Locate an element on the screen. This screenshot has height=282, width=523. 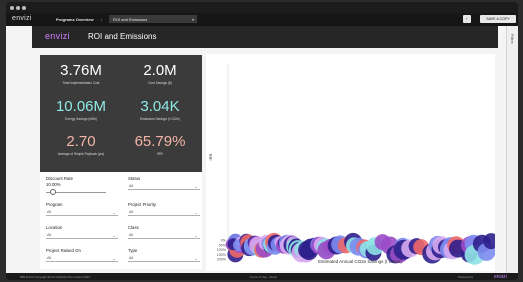
y-tick-label: 50% is located at coordinates (223, 245).